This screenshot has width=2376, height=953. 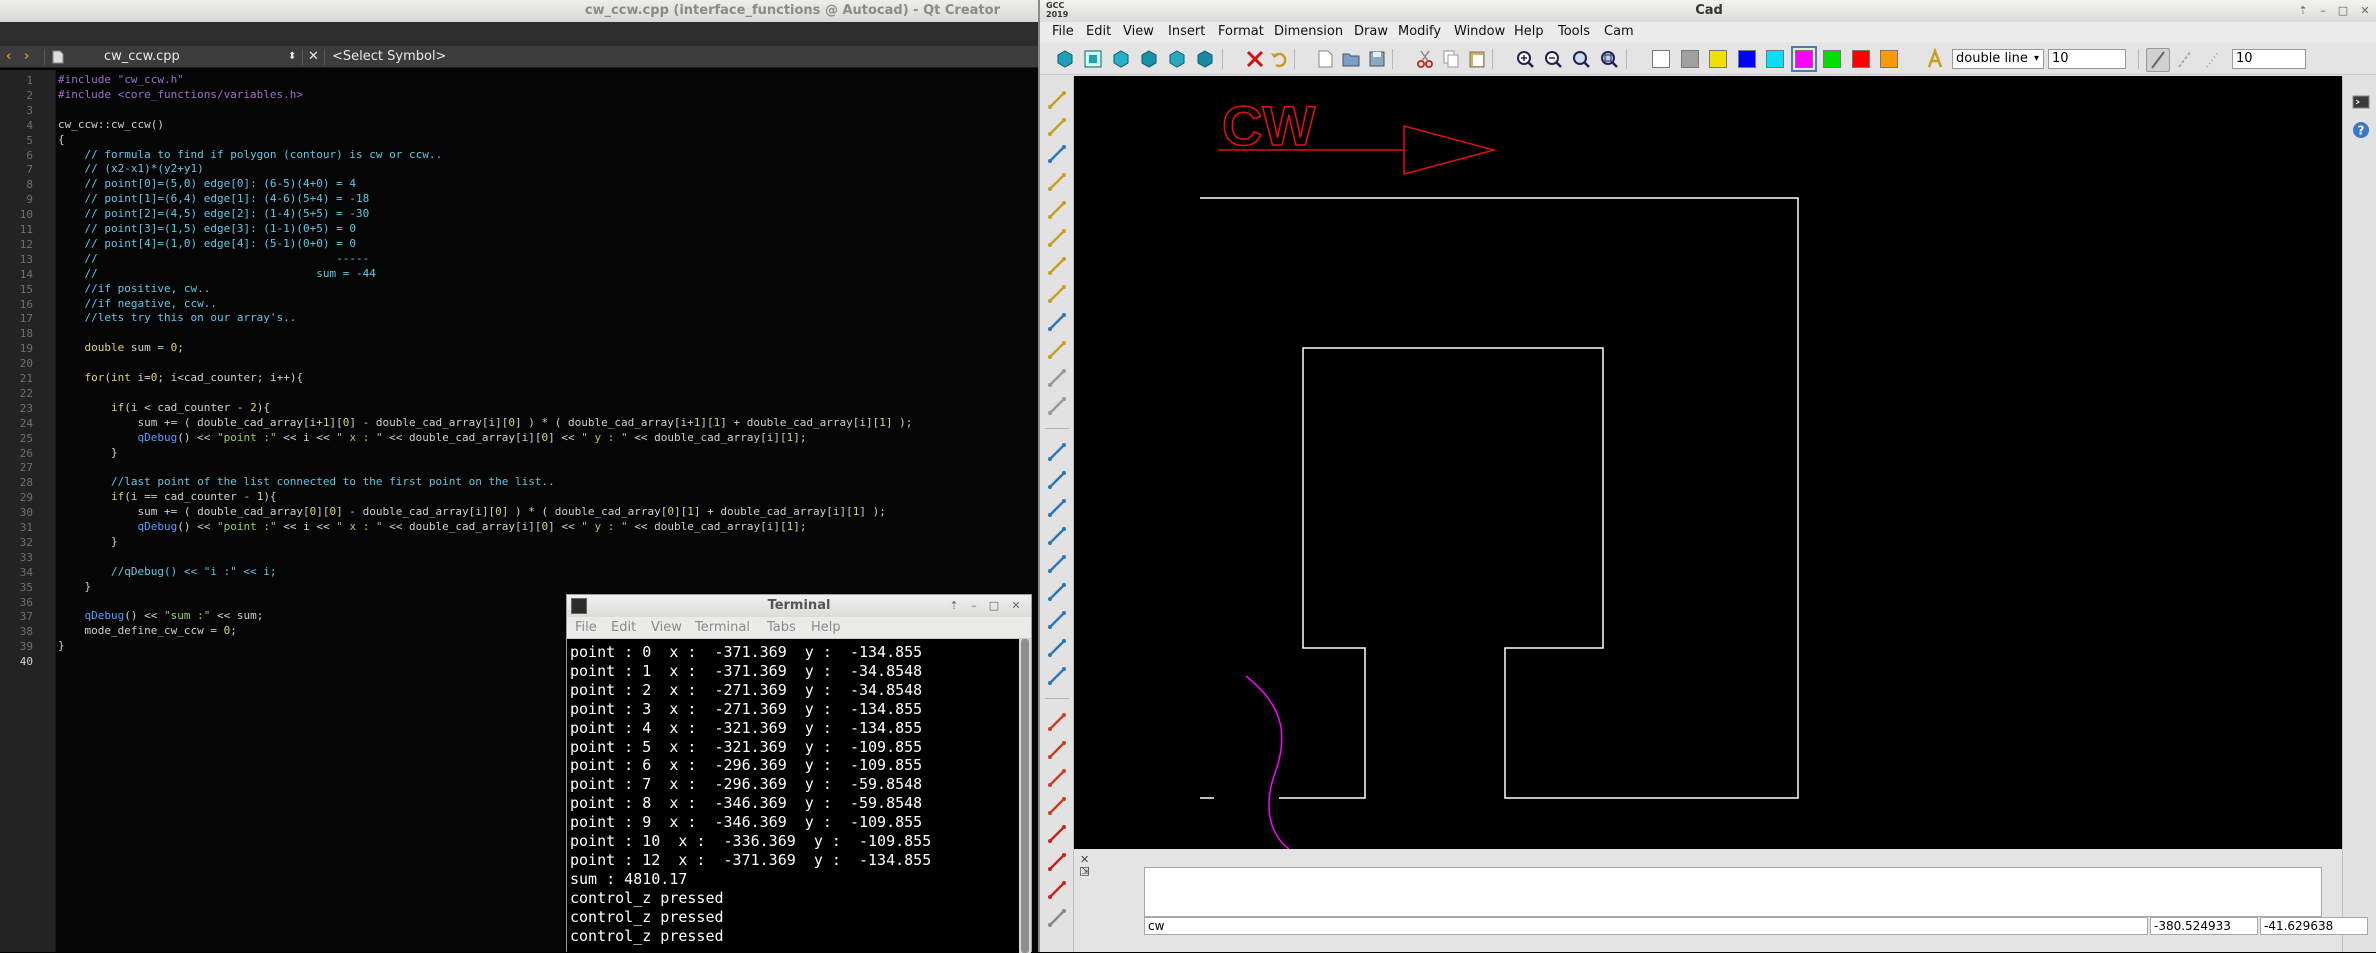 What do you see at coordinates (61, 140) in the screenshot?
I see `code-line: {` at bounding box center [61, 140].